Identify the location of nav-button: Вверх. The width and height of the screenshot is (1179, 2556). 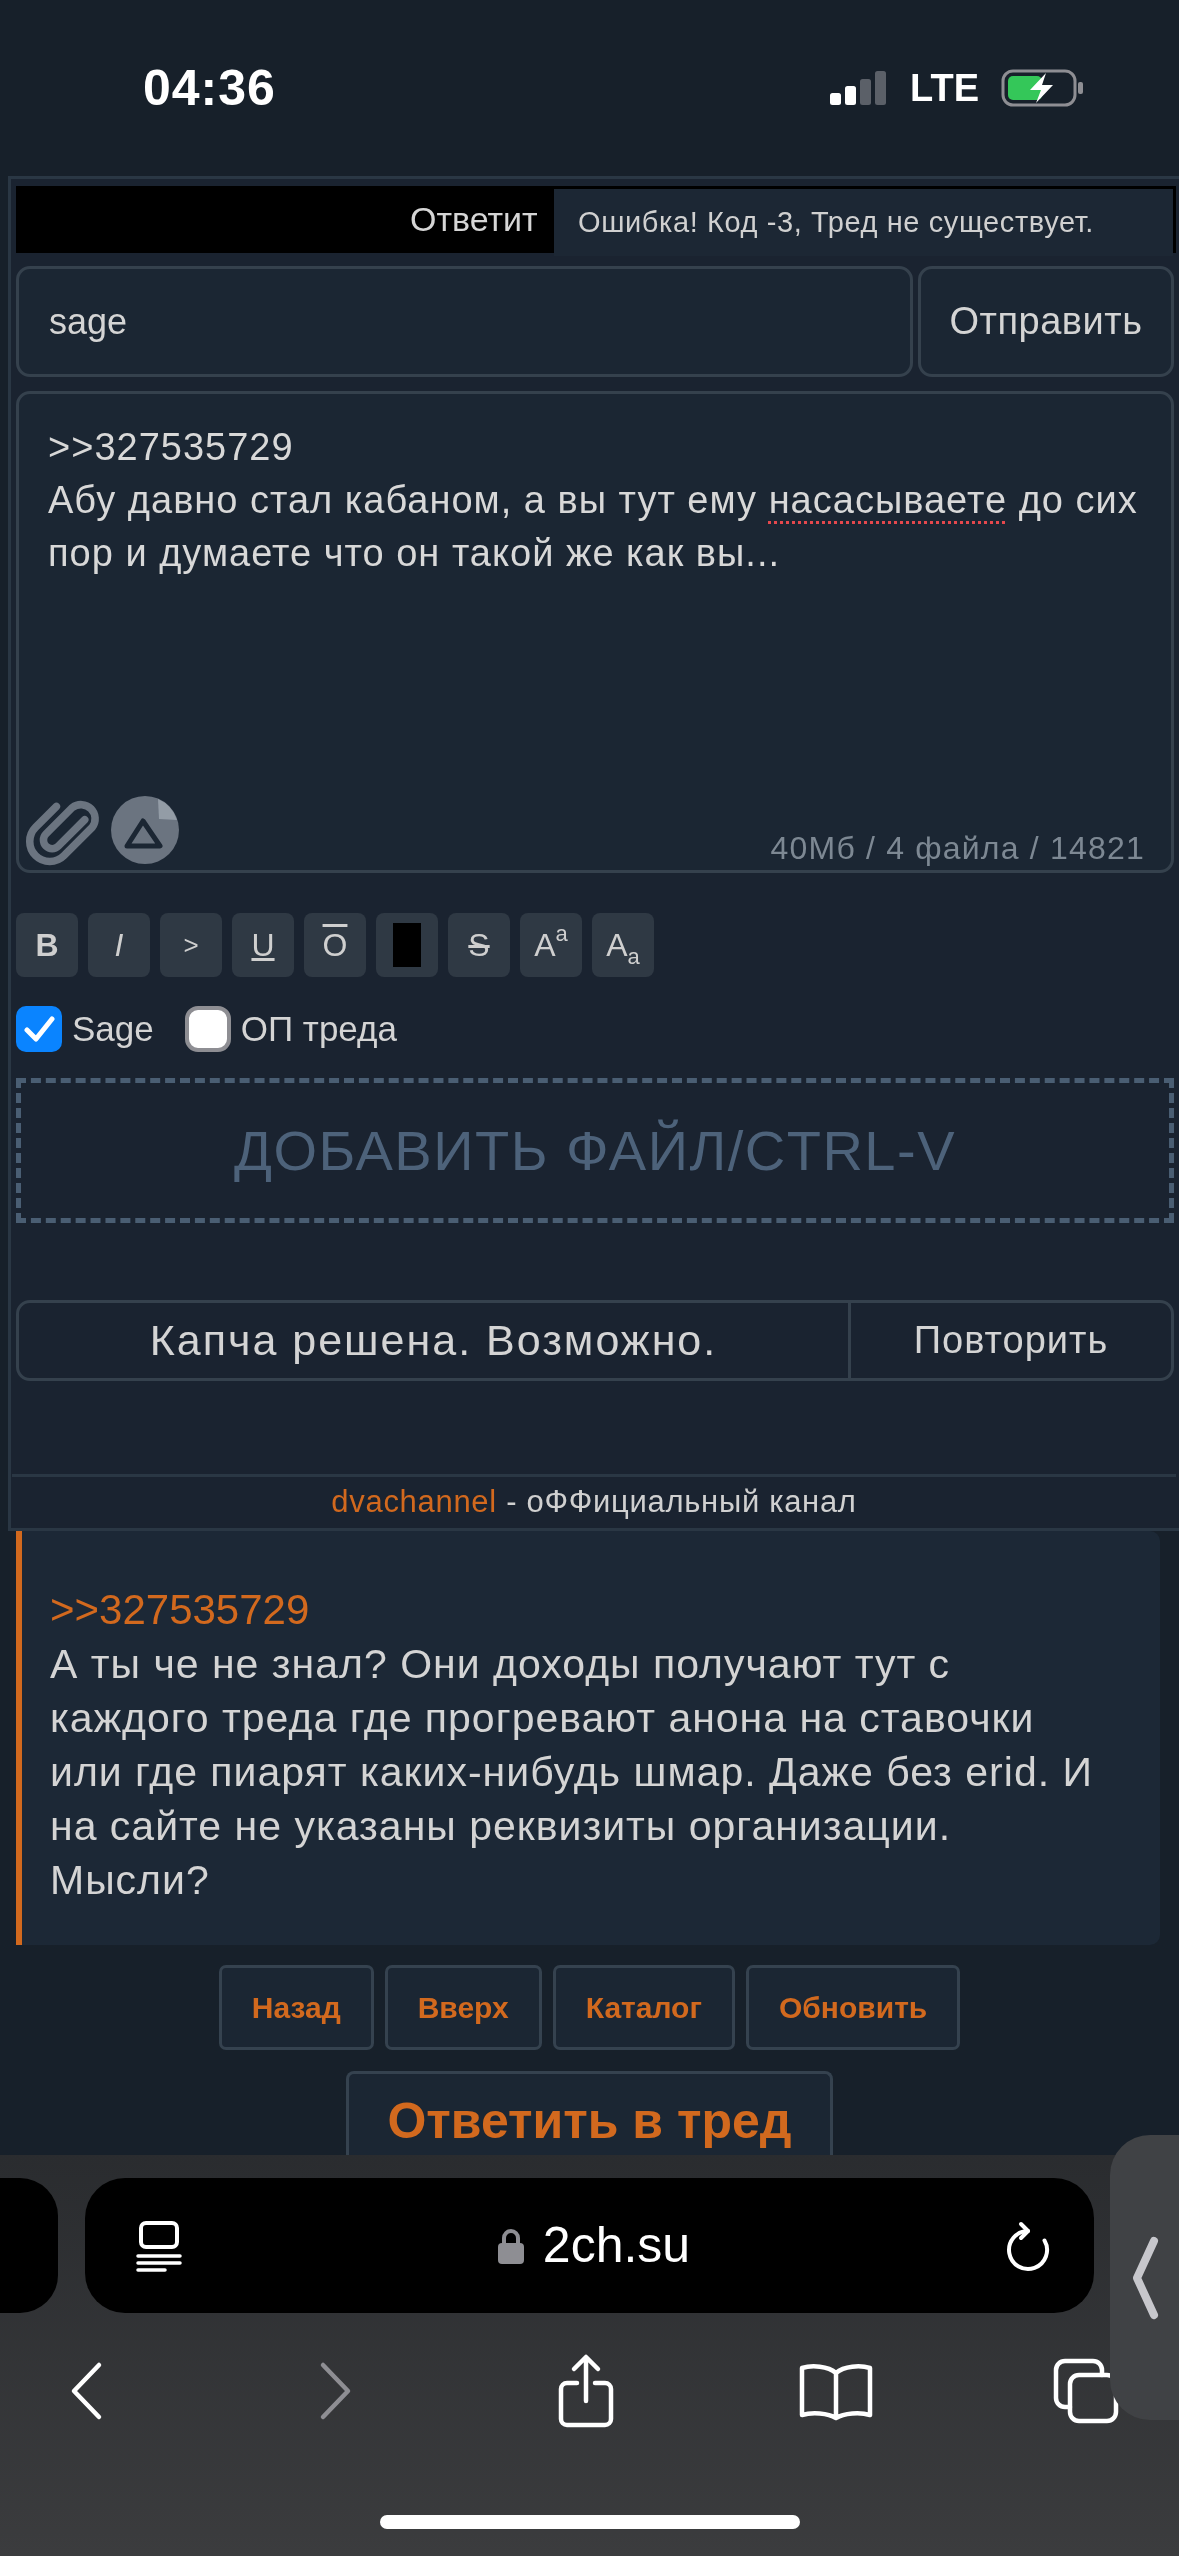
(463, 2007).